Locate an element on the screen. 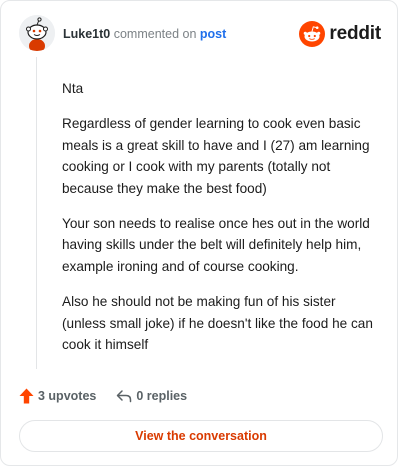 This screenshot has width=400, height=468. comment-header: Luke1t0 commented on post reddit is located at coordinates (200, 35).